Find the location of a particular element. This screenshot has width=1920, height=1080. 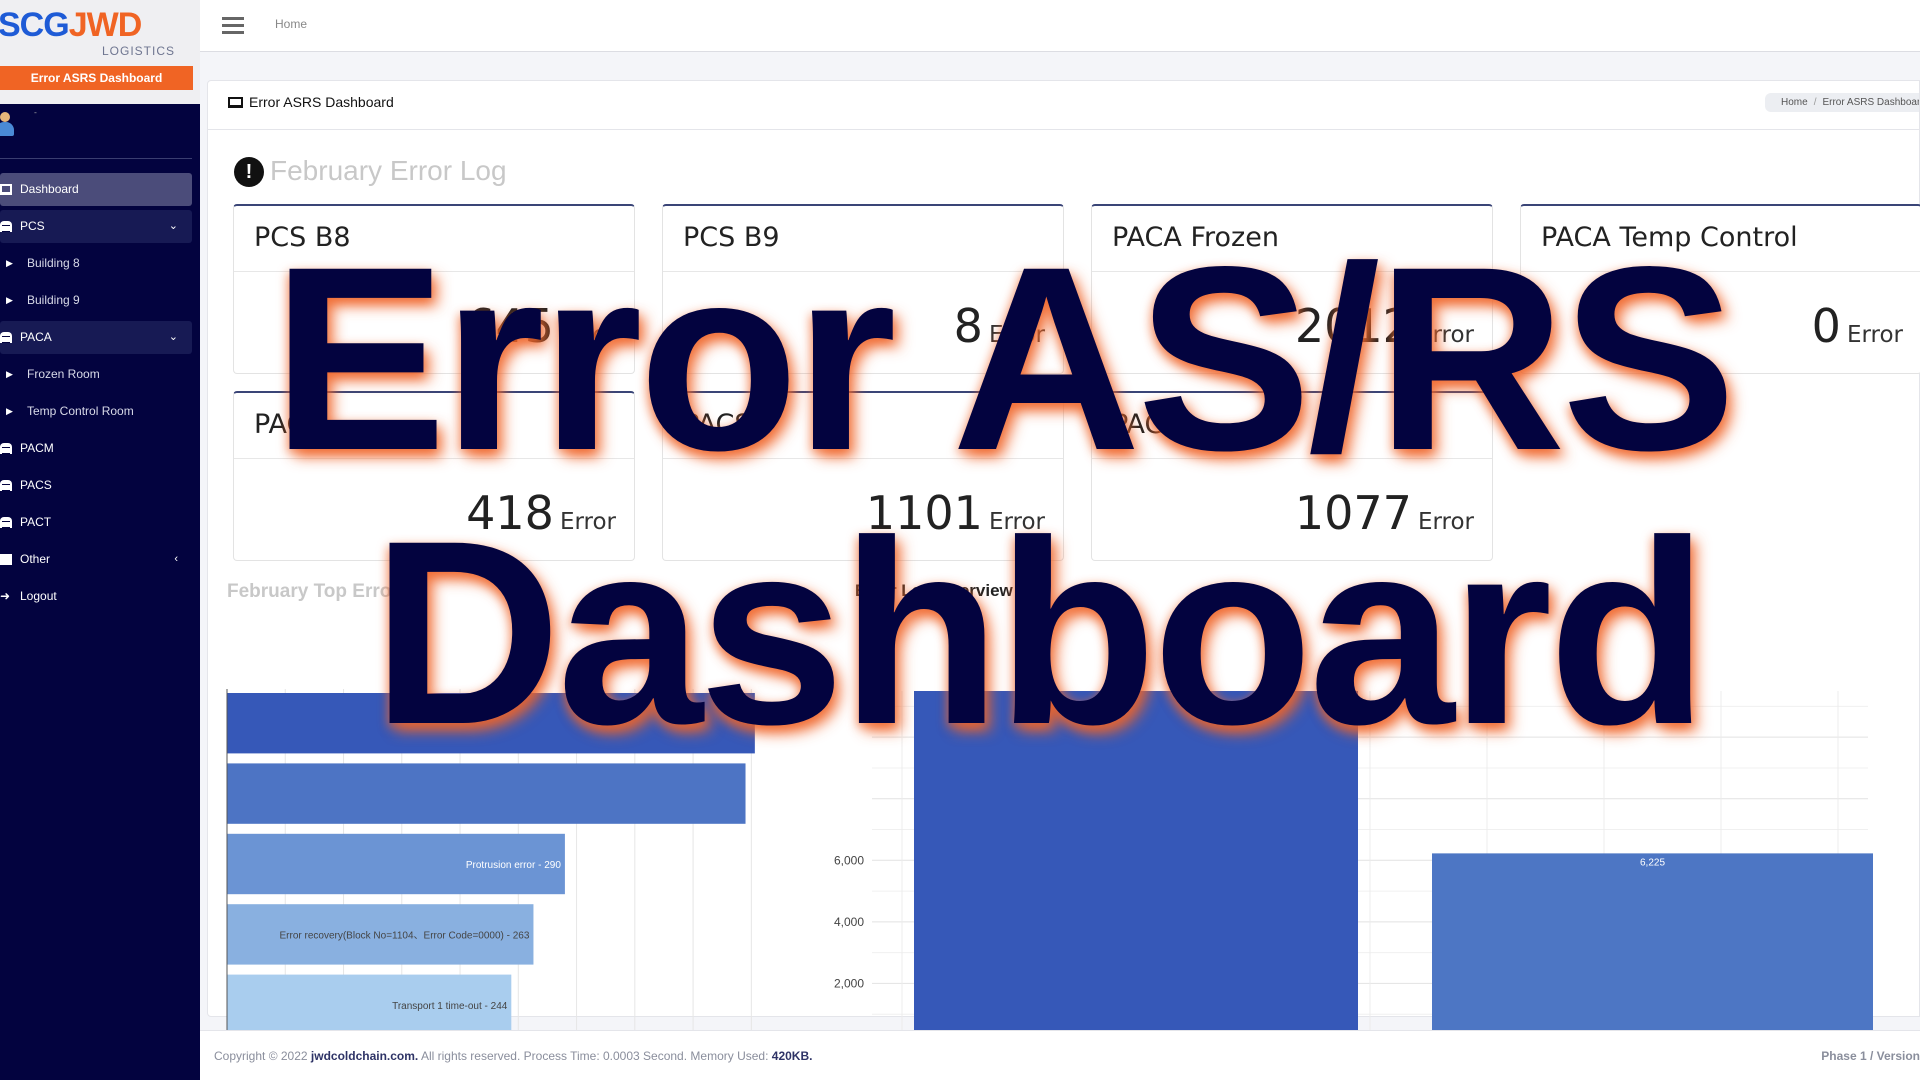

sidebar-subitem-frozen-room: ▶ Frozen Room is located at coordinates (96, 374).